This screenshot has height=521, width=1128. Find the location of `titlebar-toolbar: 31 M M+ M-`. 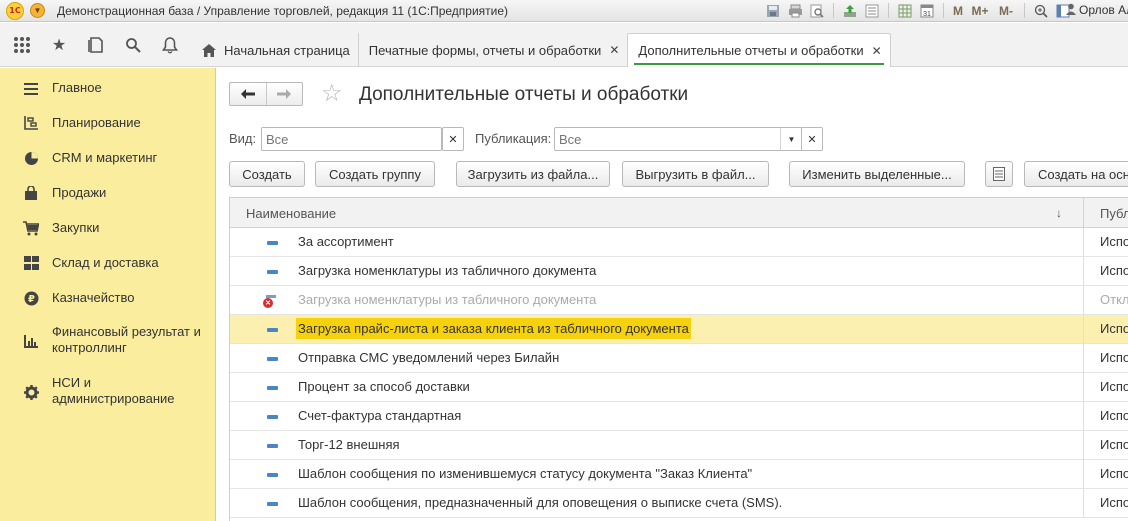

titlebar-toolbar: 31 M M+ M- is located at coordinates (918, 10).